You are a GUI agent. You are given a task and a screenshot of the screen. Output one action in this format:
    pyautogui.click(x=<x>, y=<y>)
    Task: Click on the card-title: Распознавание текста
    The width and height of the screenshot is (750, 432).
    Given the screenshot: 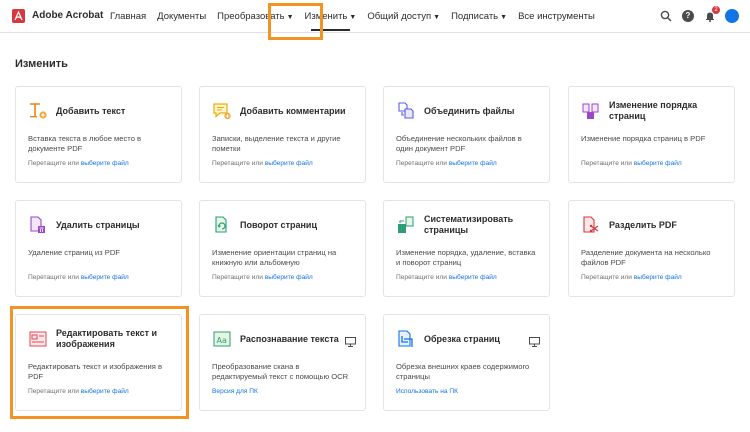 What is the action you would take?
    pyautogui.click(x=289, y=339)
    